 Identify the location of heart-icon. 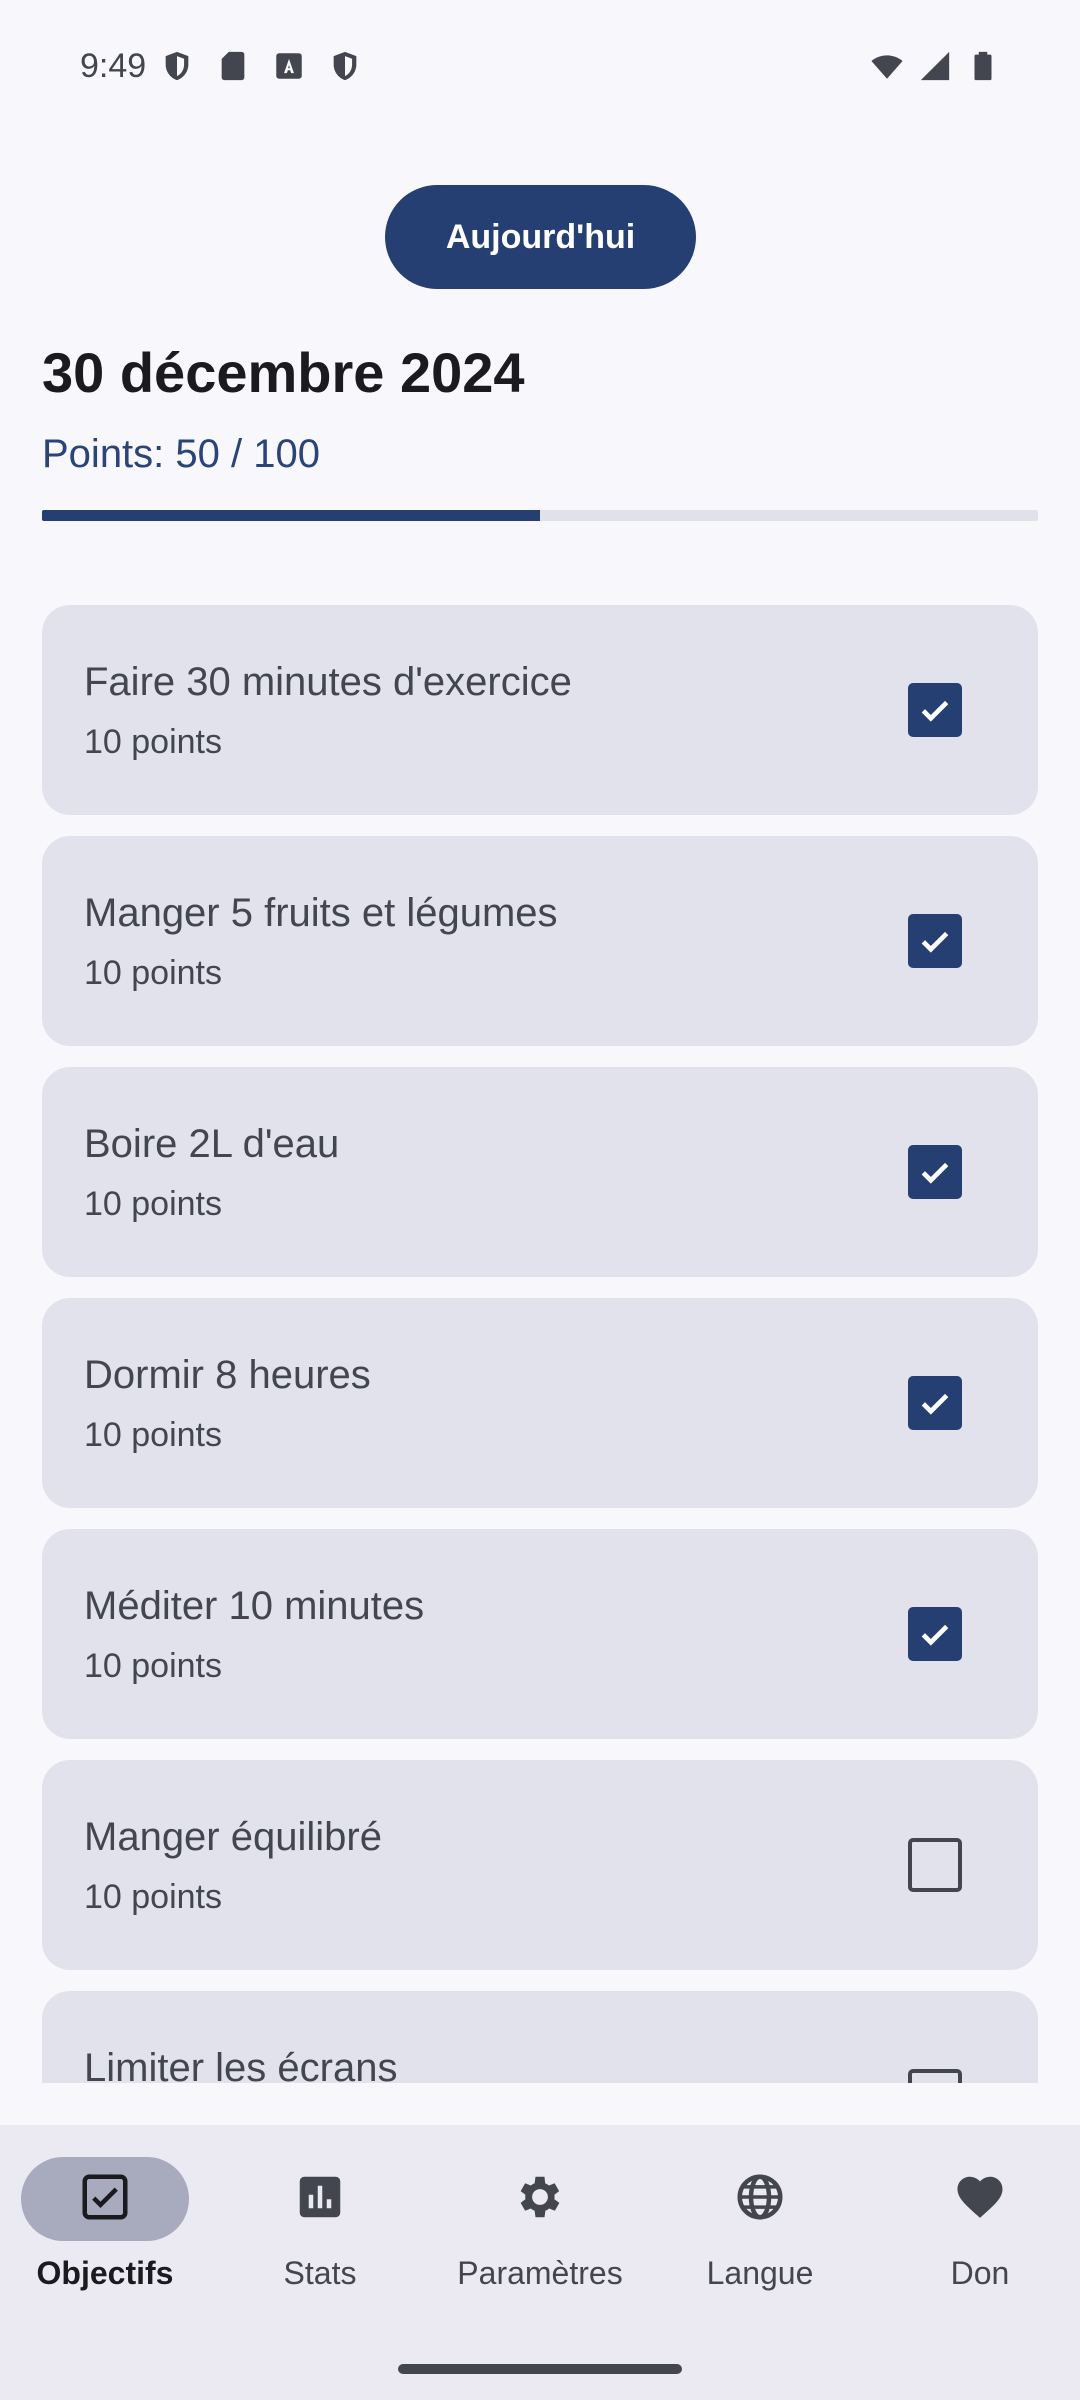
(980, 2199).